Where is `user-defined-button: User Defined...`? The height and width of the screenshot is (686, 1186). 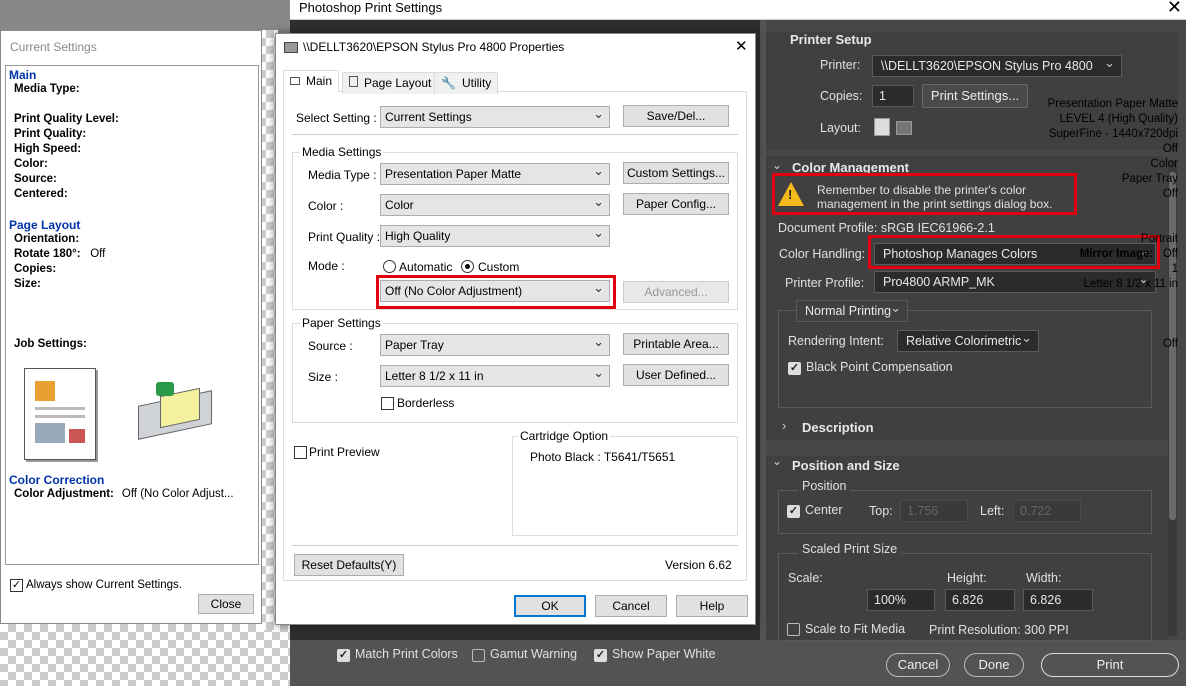
user-defined-button: User Defined... is located at coordinates (676, 375).